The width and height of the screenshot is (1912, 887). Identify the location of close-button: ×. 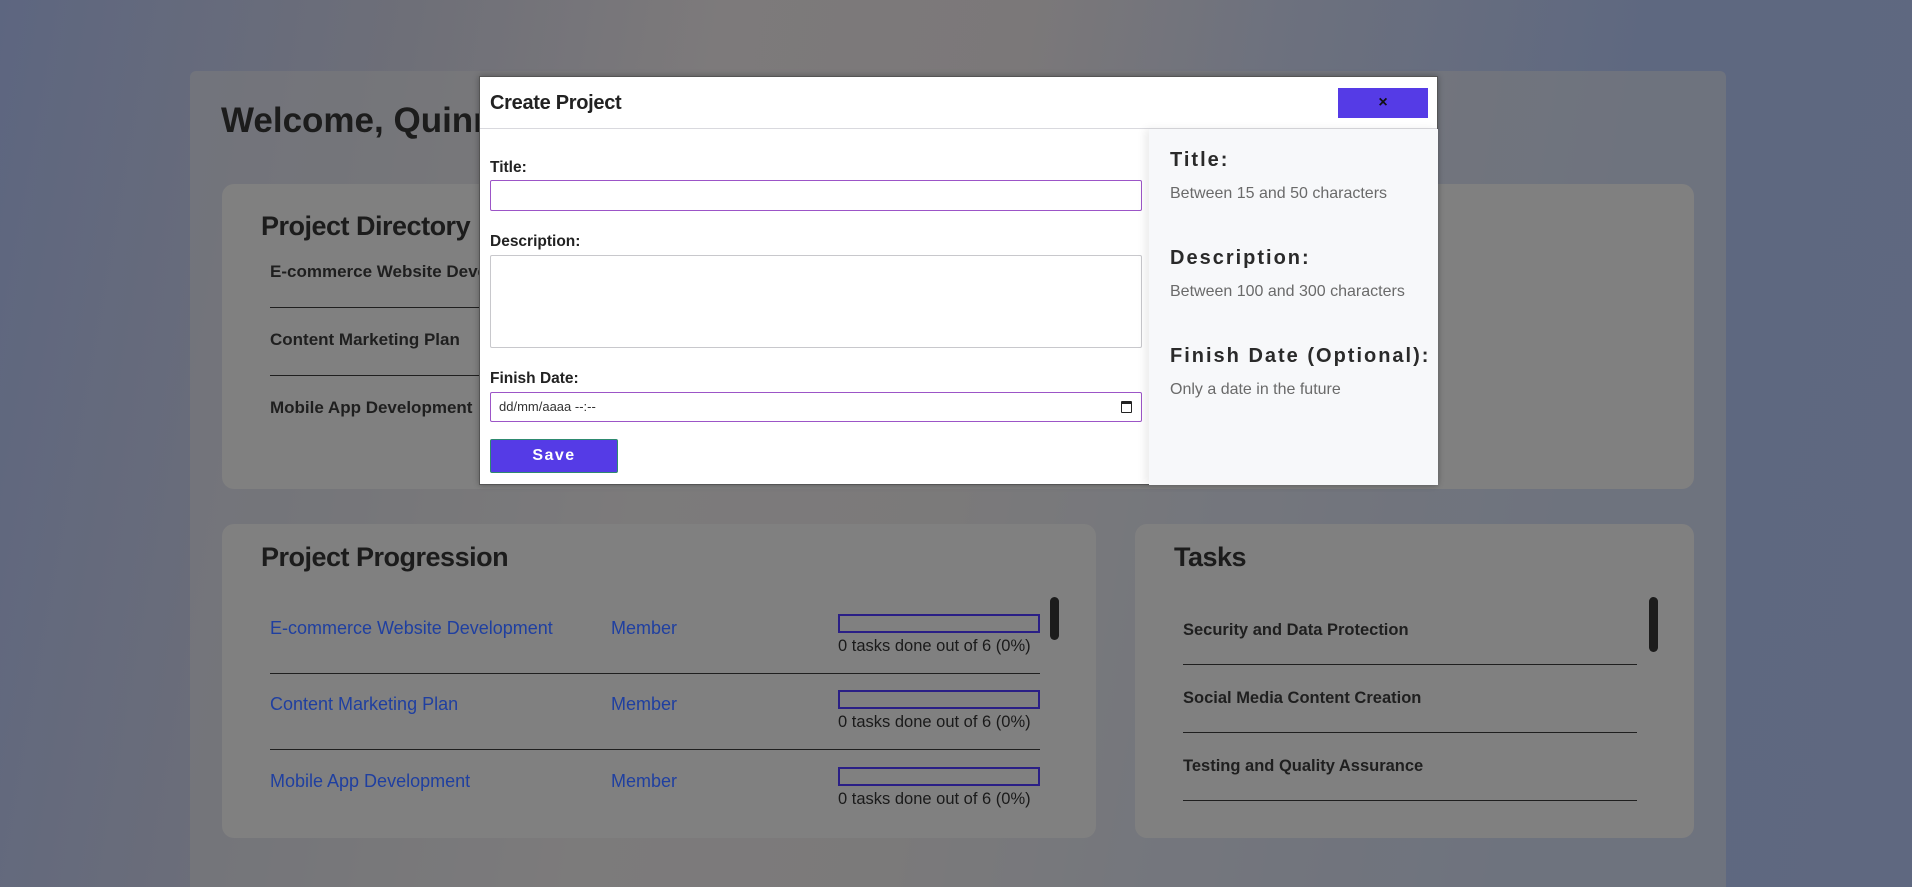
(1383, 103).